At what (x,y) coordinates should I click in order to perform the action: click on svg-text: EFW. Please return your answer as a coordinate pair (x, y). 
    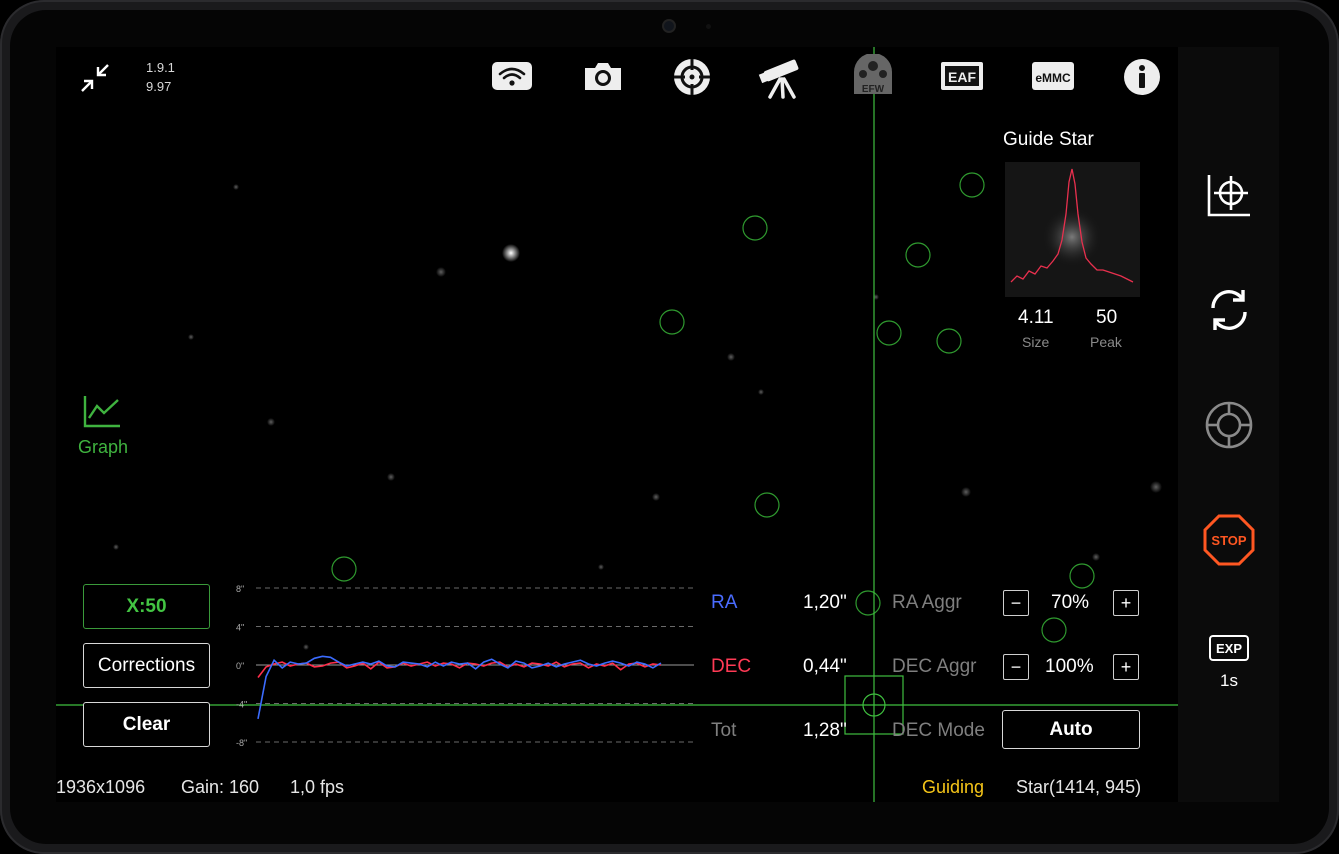
    Looking at the image, I should click on (873, 89).